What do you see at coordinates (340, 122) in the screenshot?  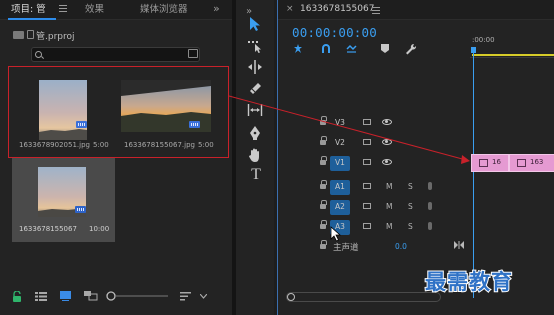 I see `track-name: V3` at bounding box center [340, 122].